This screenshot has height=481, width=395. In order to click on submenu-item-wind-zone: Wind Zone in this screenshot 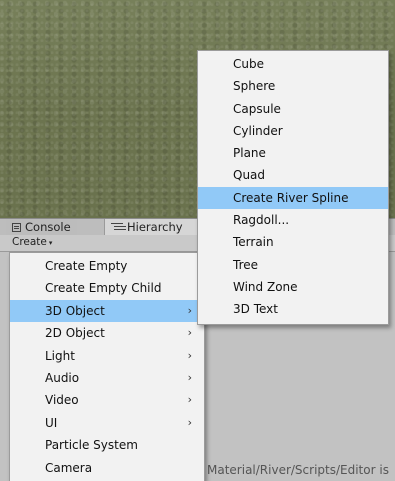, I will do `click(293, 287)`.